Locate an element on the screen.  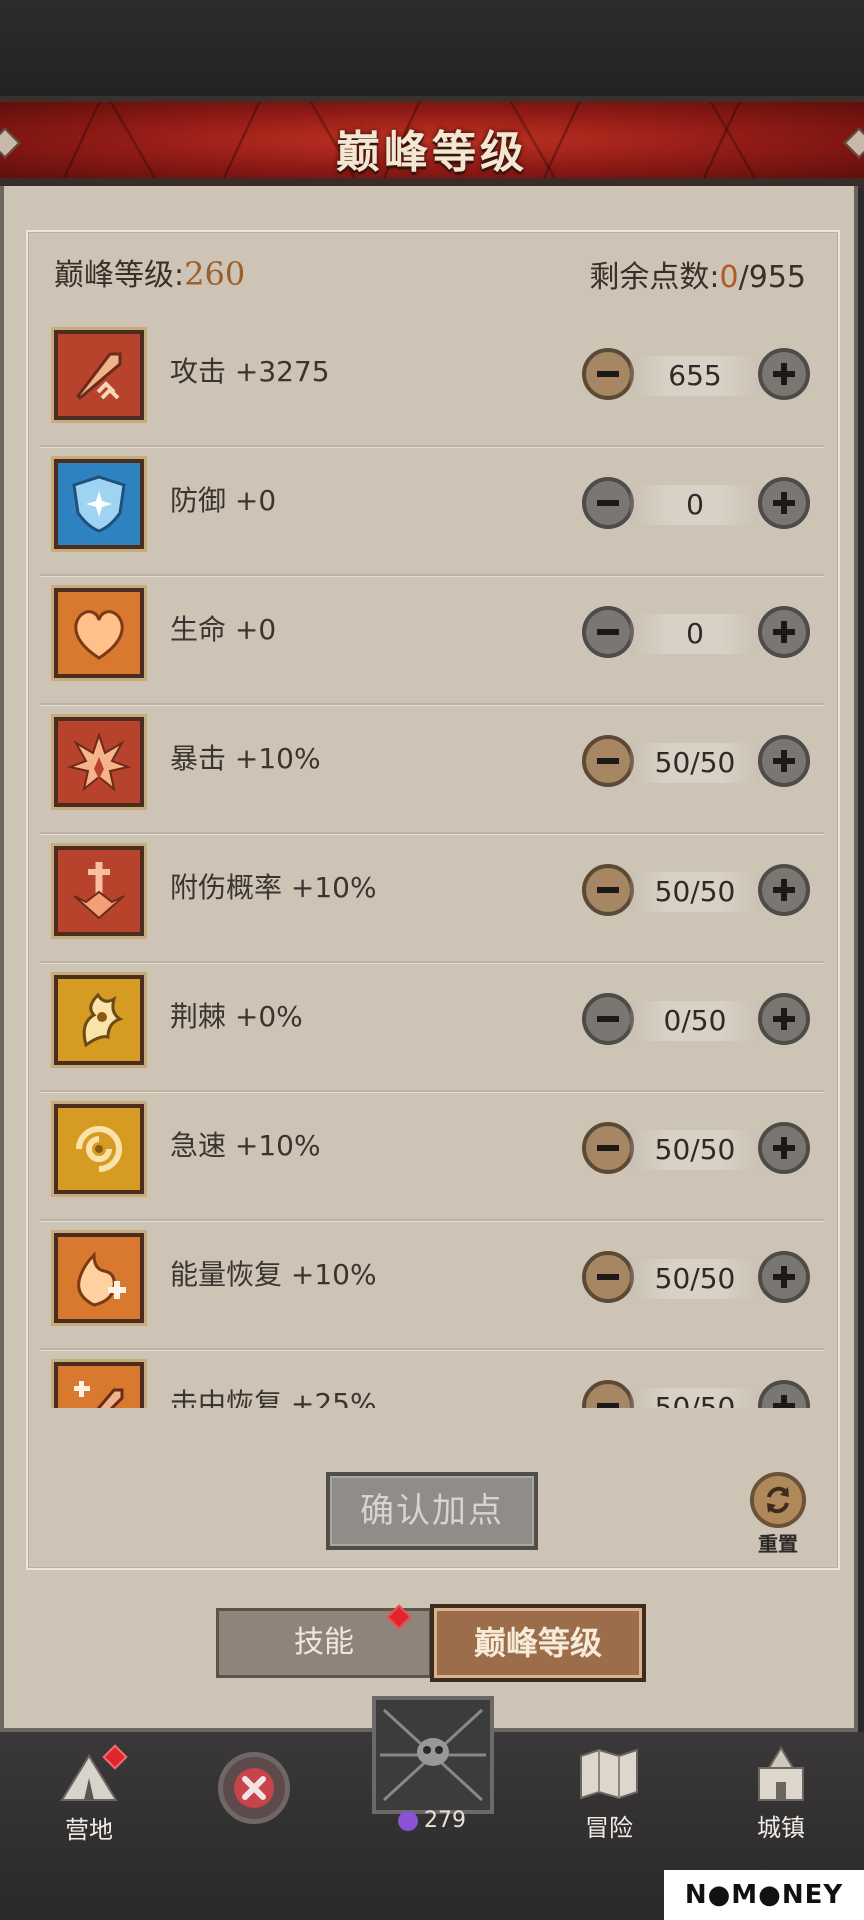
energy-count: 279 is located at coordinates (445, 1820).